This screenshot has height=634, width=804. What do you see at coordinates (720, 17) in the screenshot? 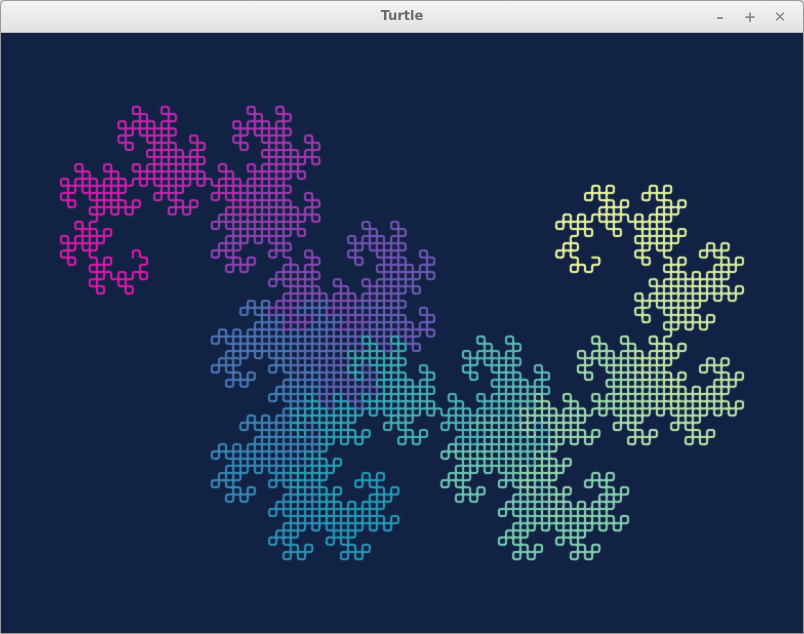
I see `minimize-button: –` at bounding box center [720, 17].